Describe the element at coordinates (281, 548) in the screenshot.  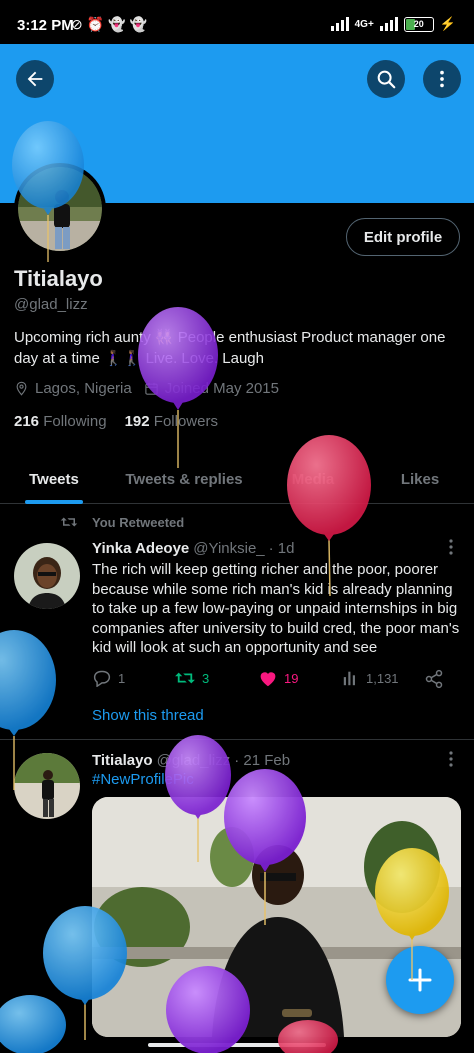
I see `tweet-time: · 1d` at that location.